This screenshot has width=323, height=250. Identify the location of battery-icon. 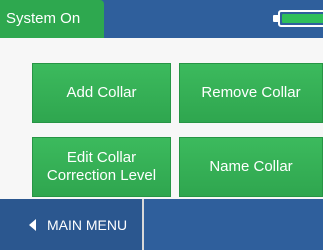
(300, 18).